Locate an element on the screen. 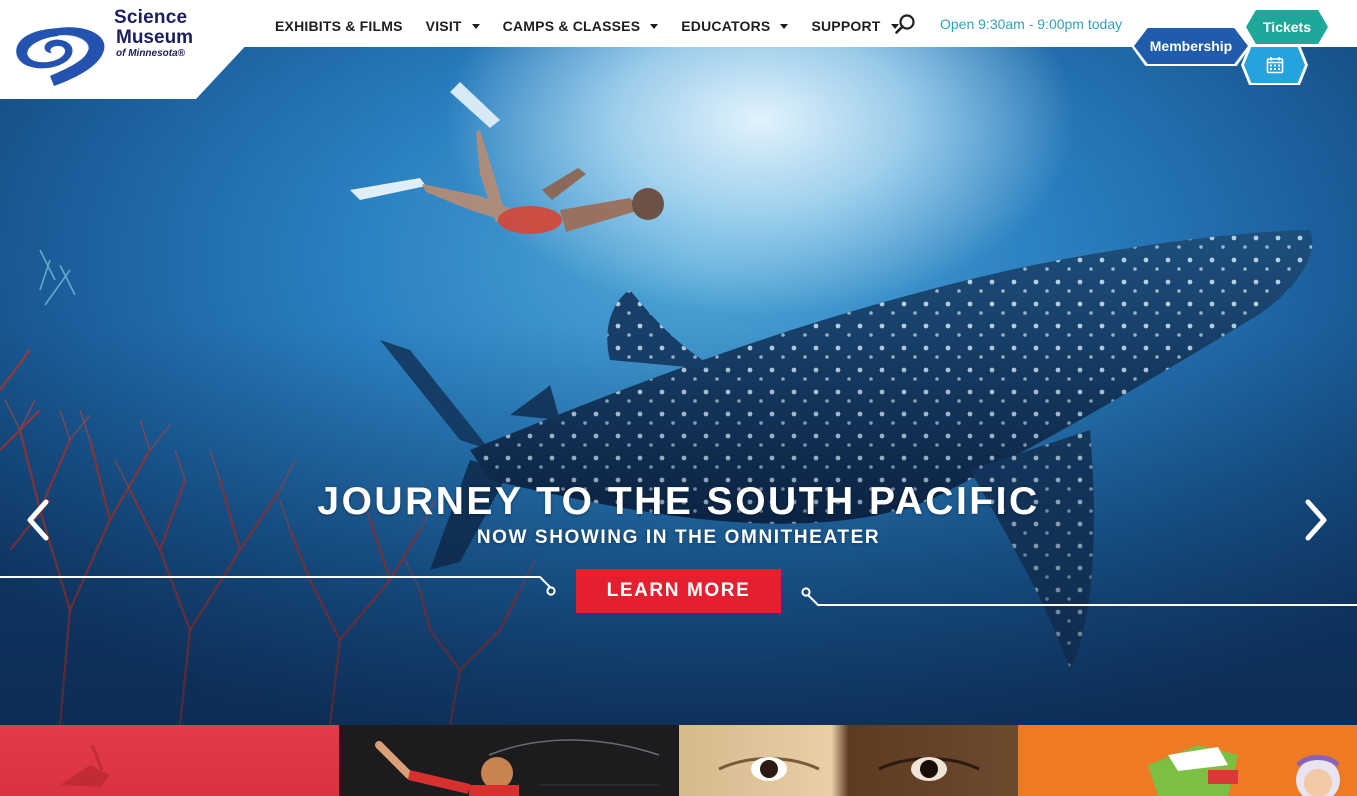  toy-figures-image is located at coordinates (1244, 770).